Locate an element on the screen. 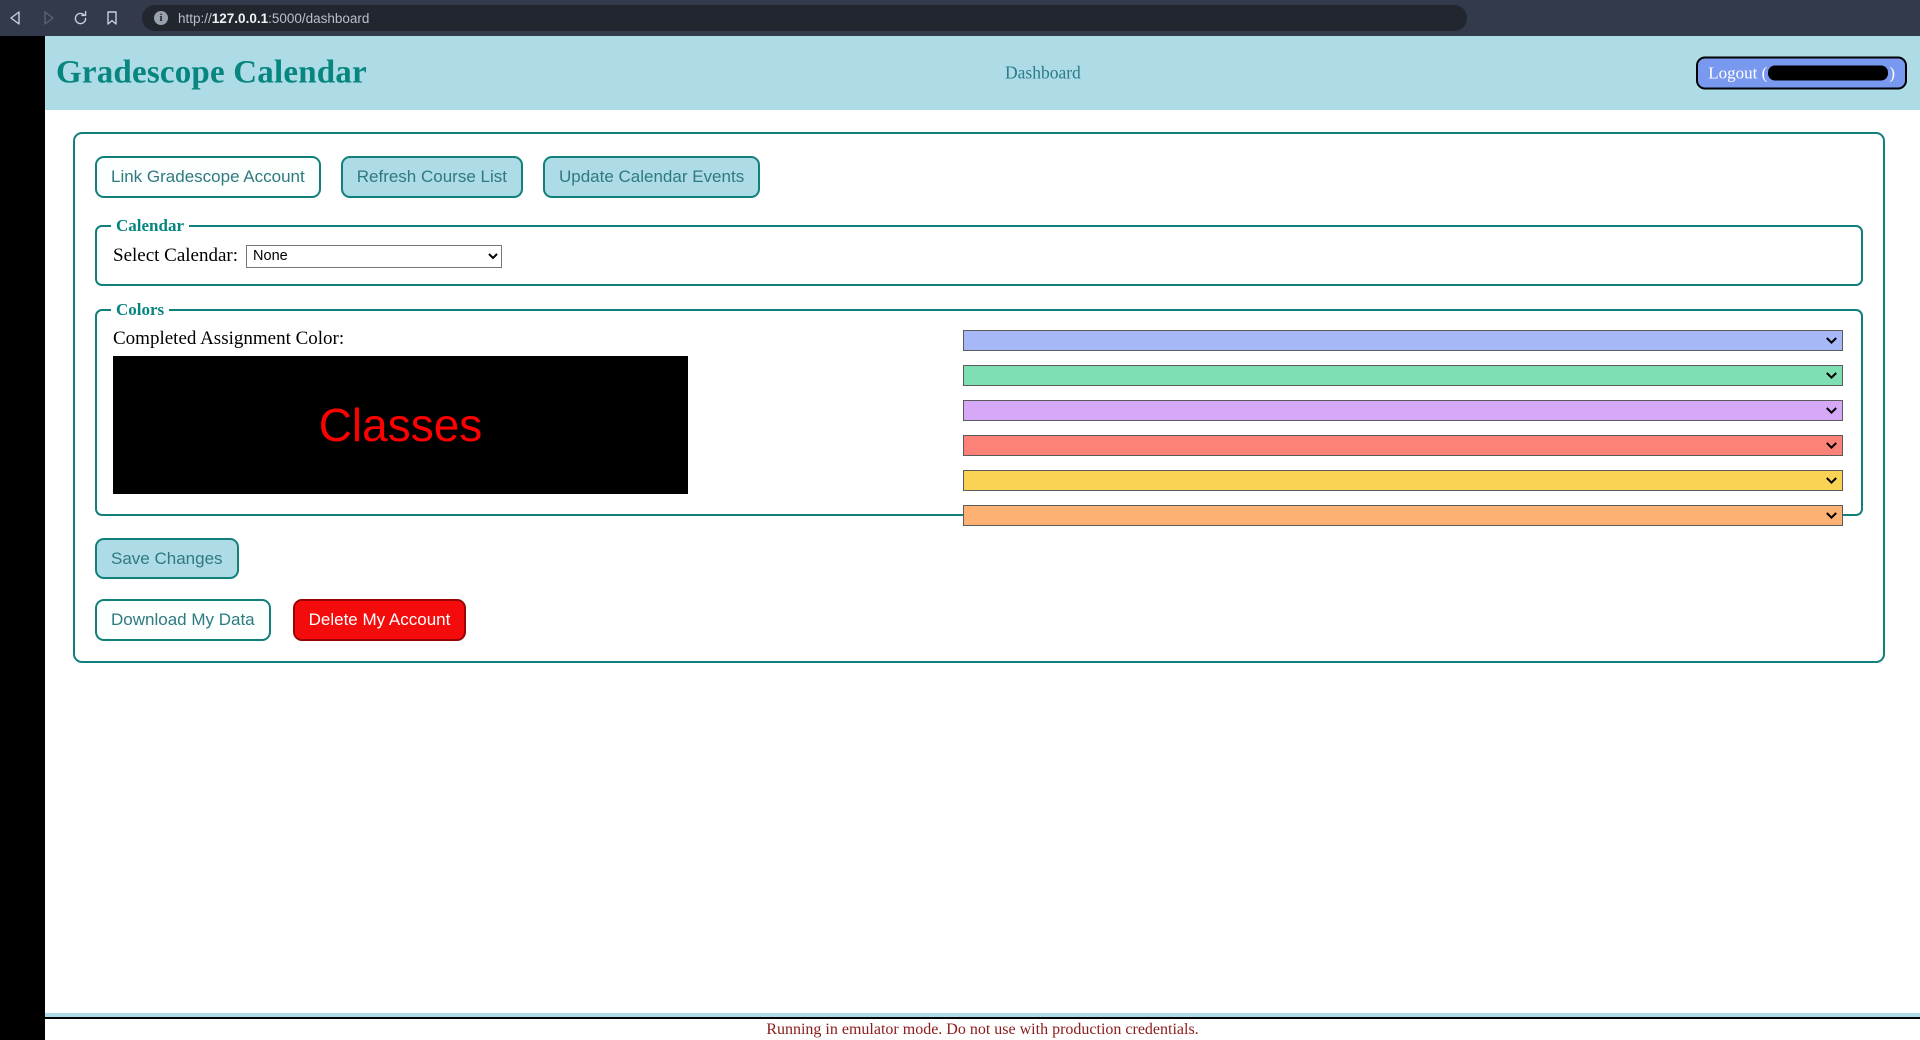 Image resolution: width=1920 pixels, height=1040 pixels. colors-fieldset-legend: Colors is located at coordinates (140, 309).